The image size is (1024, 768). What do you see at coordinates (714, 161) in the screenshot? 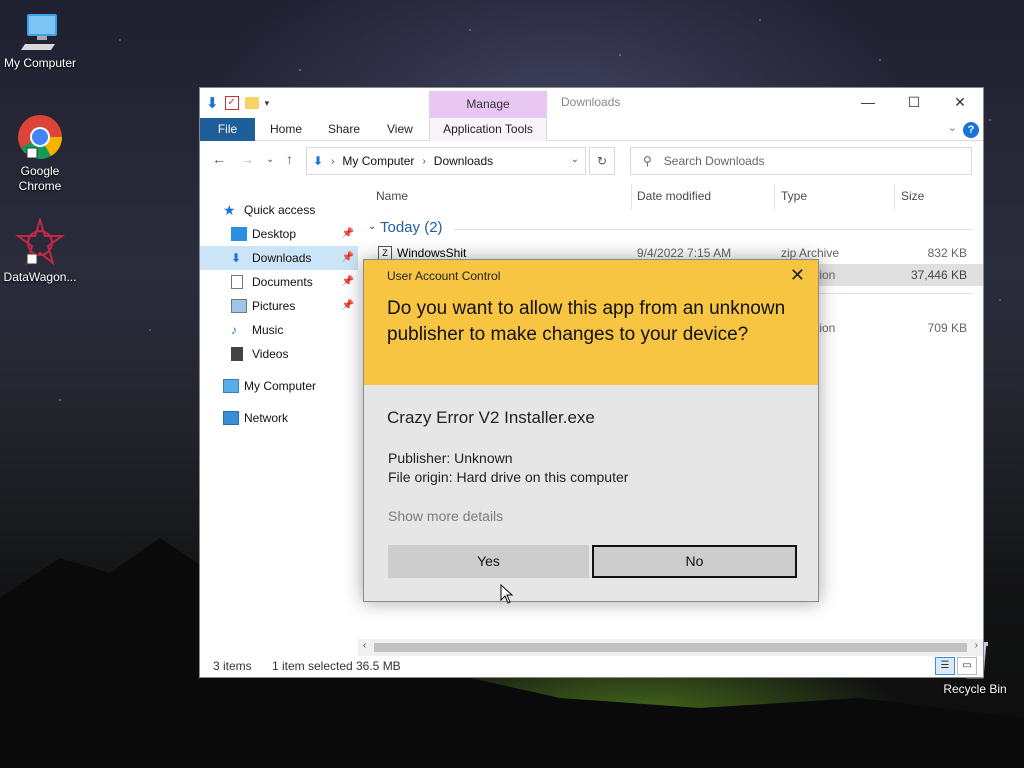
I see `search-placeholder: Search Downloads` at bounding box center [714, 161].